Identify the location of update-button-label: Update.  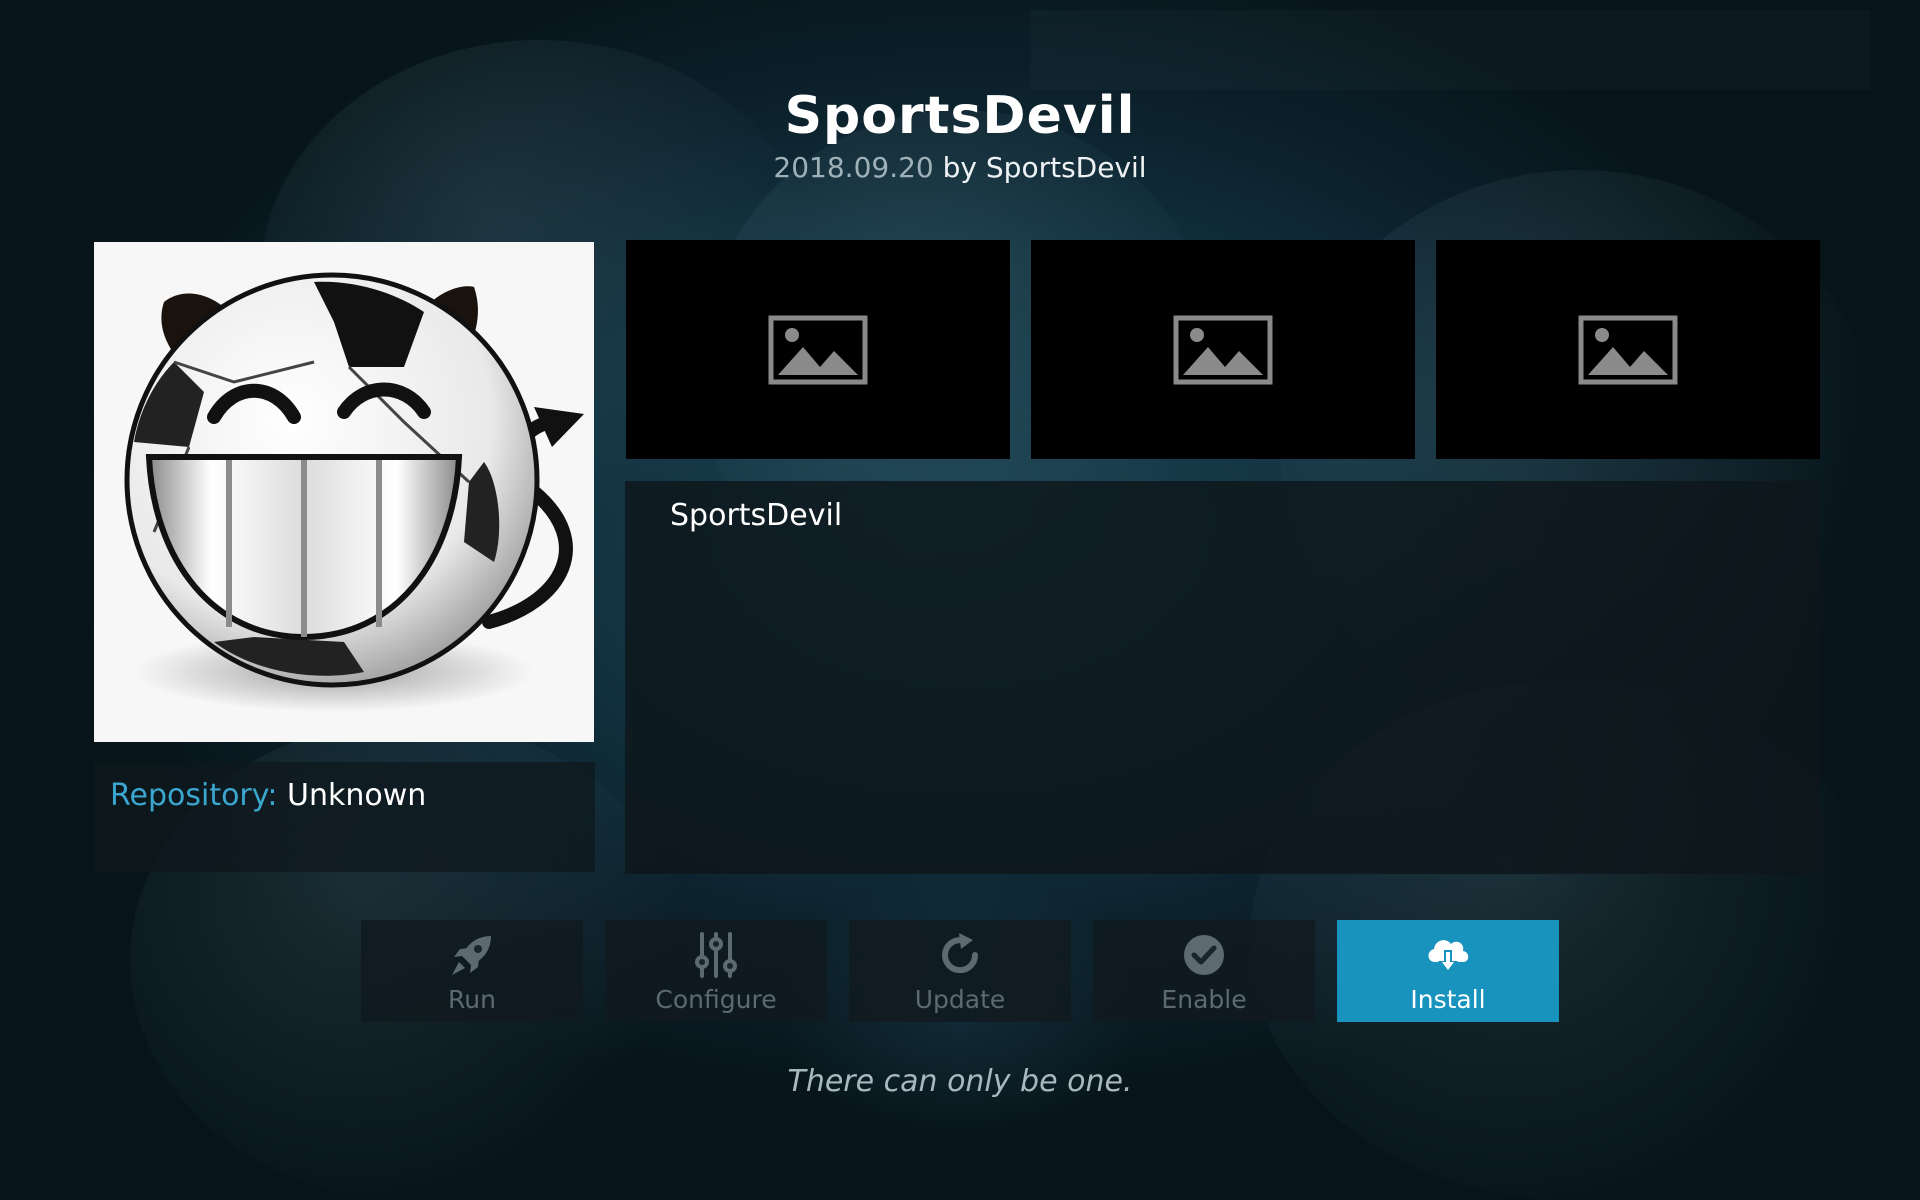
(960, 999).